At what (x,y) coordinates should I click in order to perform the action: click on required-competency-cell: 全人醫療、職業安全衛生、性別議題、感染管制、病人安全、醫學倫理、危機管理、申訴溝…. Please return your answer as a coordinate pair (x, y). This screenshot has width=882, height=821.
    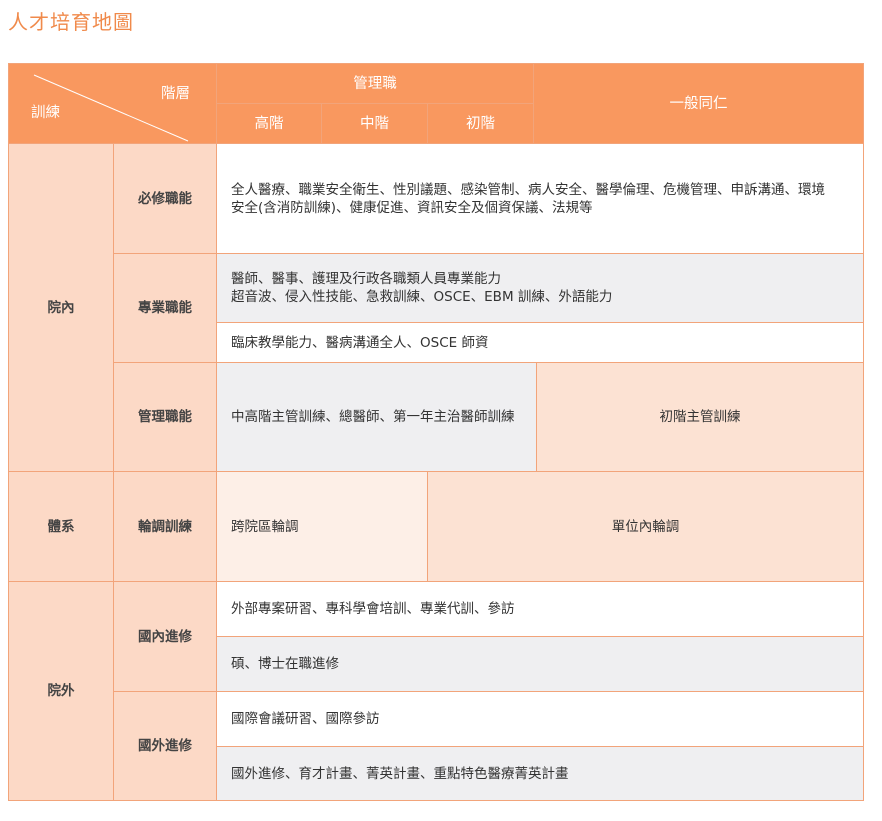
    Looking at the image, I should click on (540, 198).